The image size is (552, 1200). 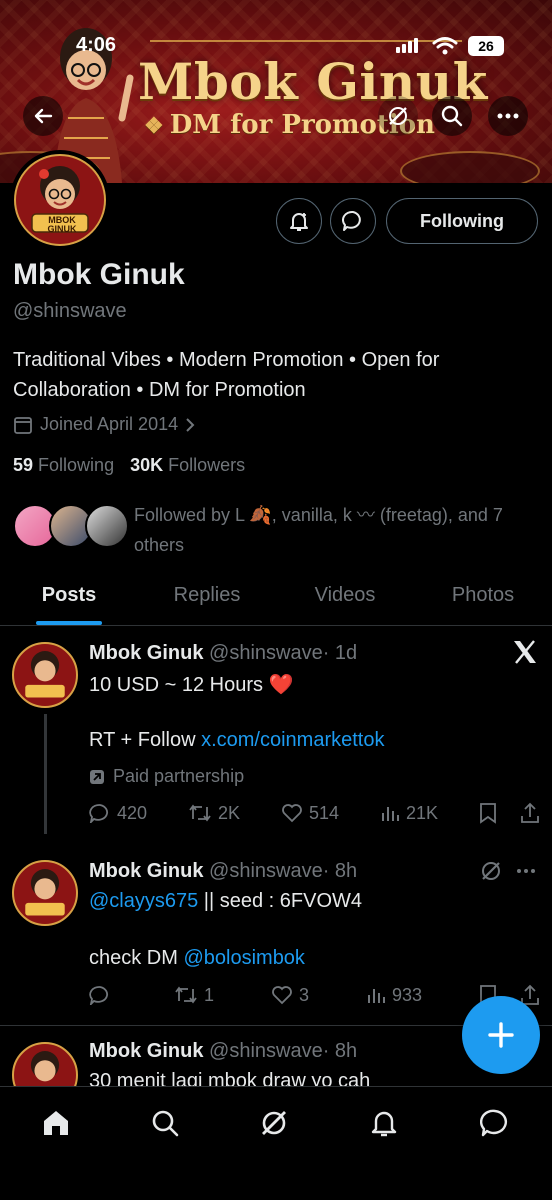 I want to click on reply-button: 420, so click(x=118, y=813).